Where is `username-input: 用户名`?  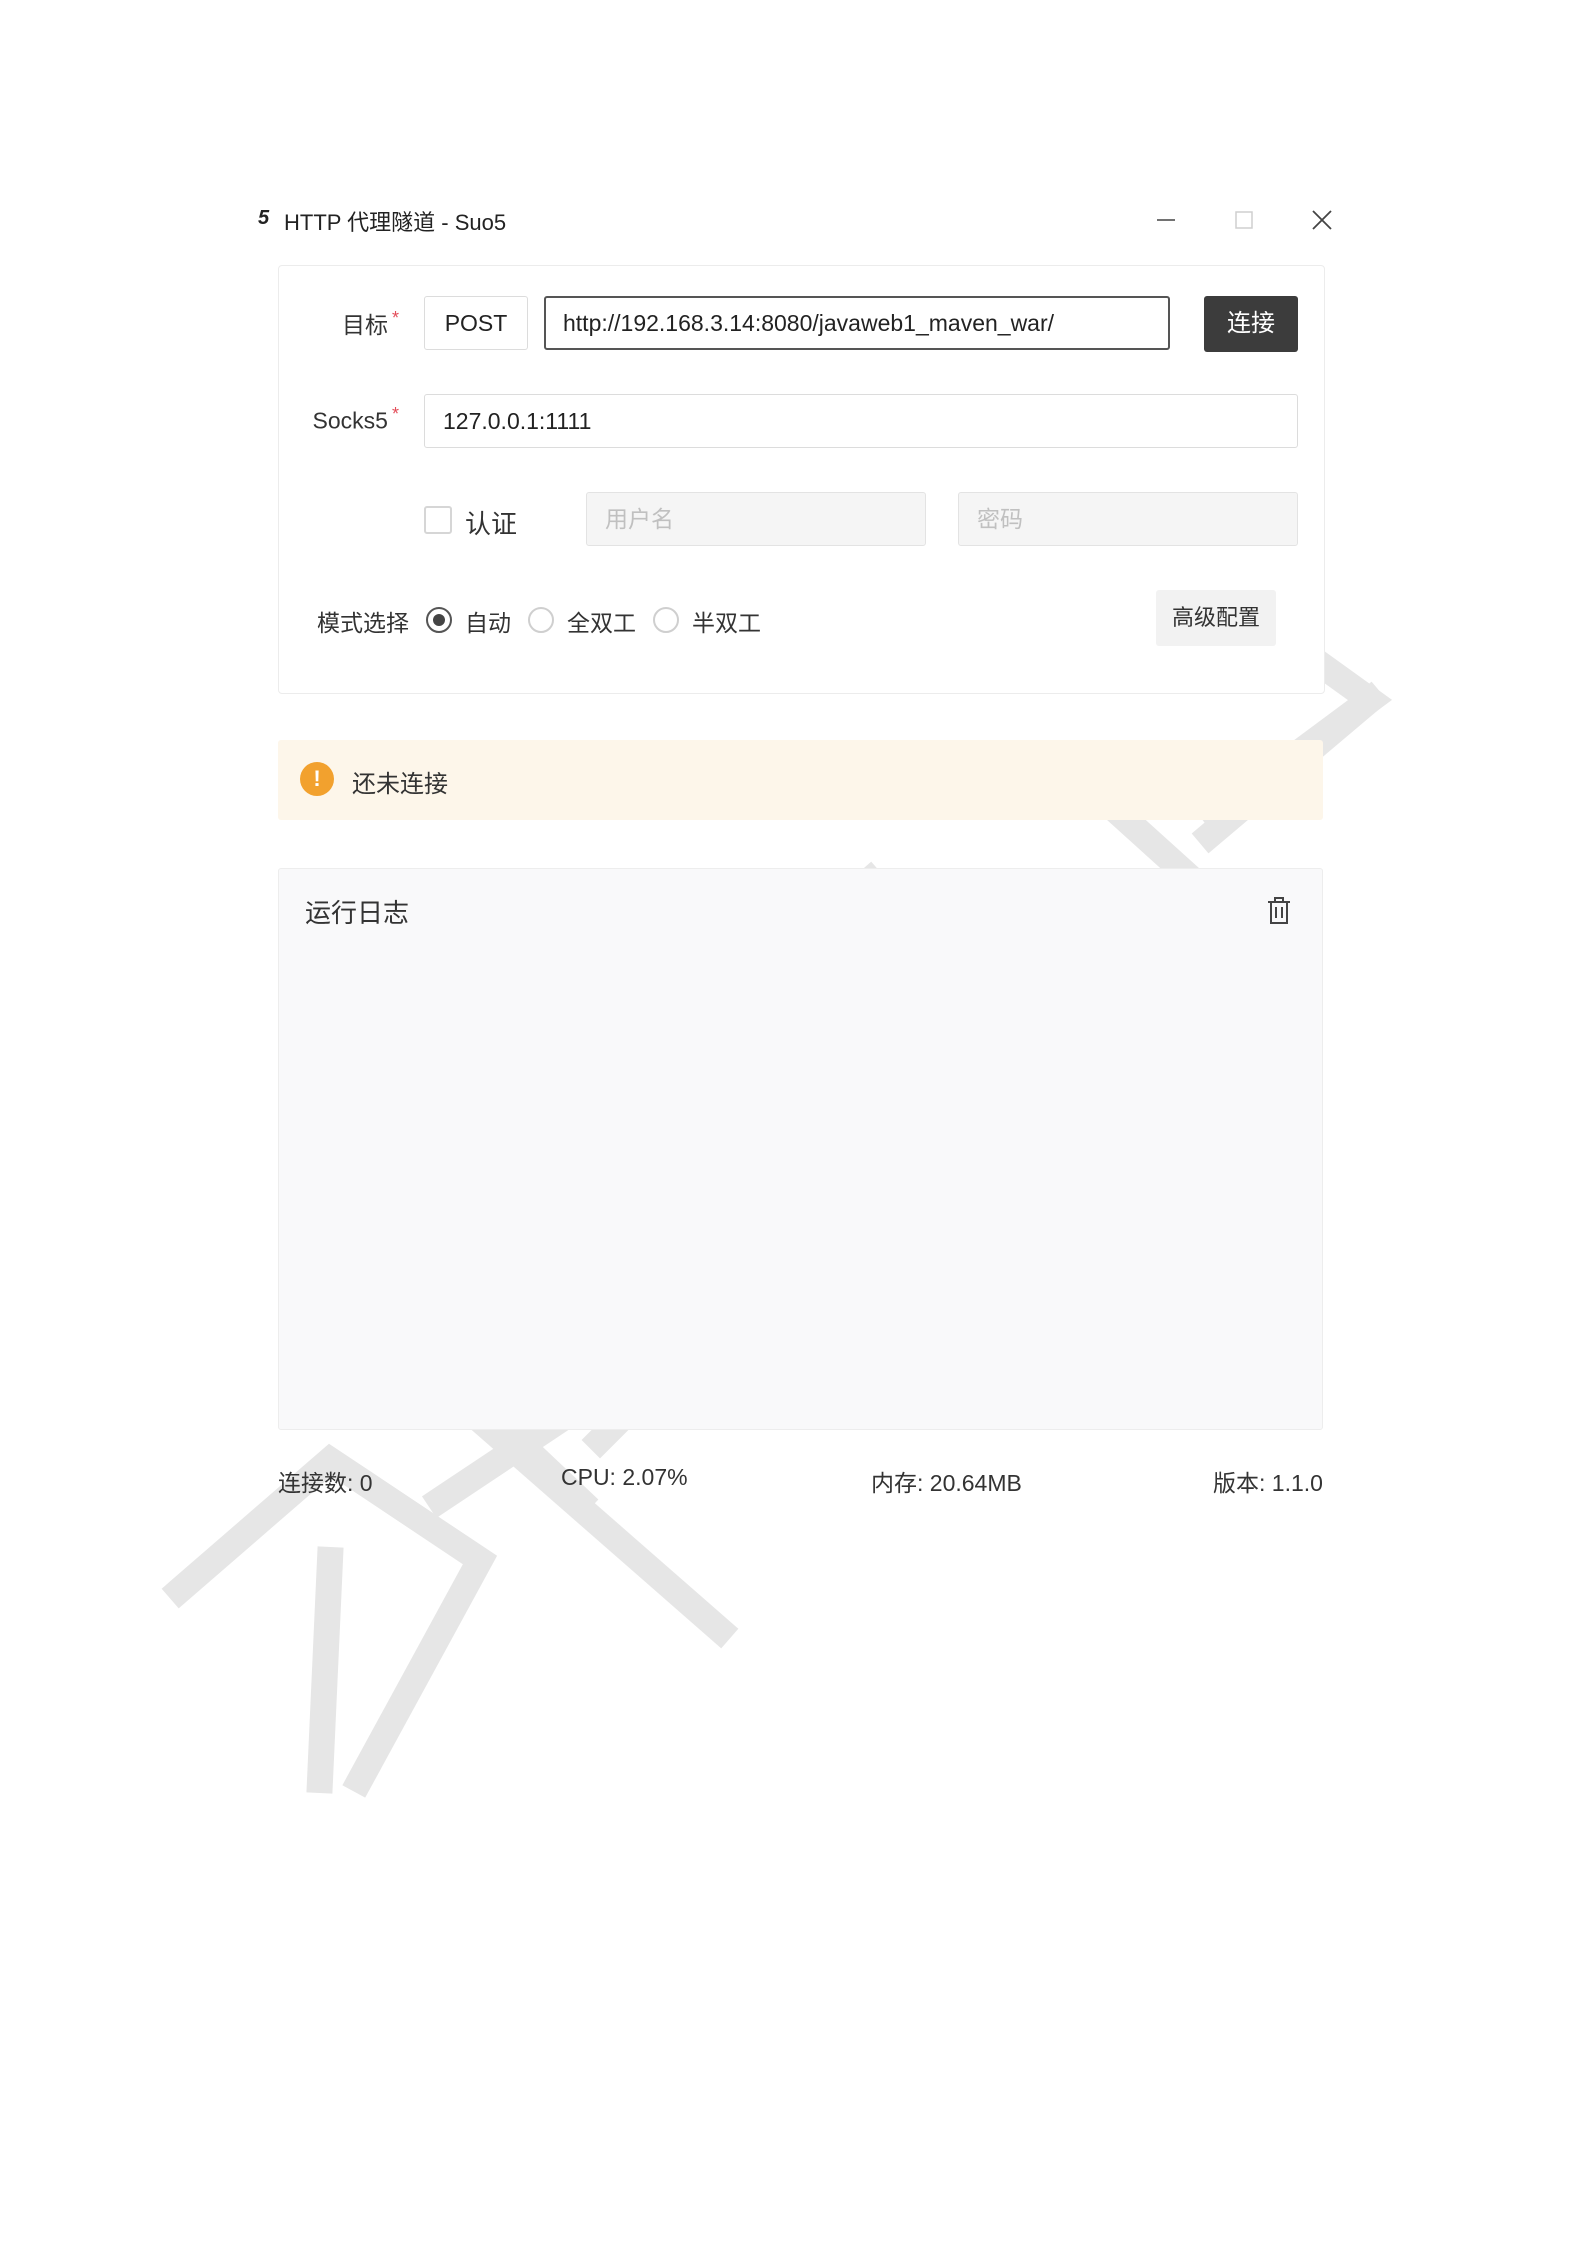 username-input: 用户名 is located at coordinates (756, 519).